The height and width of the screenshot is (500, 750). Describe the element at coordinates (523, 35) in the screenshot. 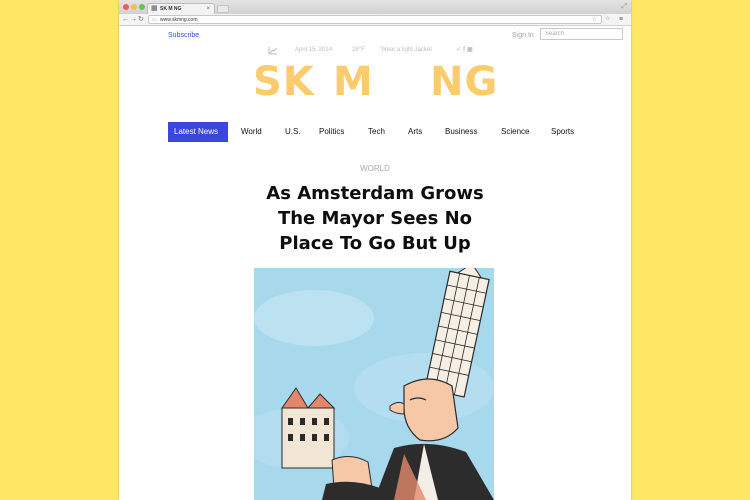

I see `sign-in-link: Sign In` at that location.